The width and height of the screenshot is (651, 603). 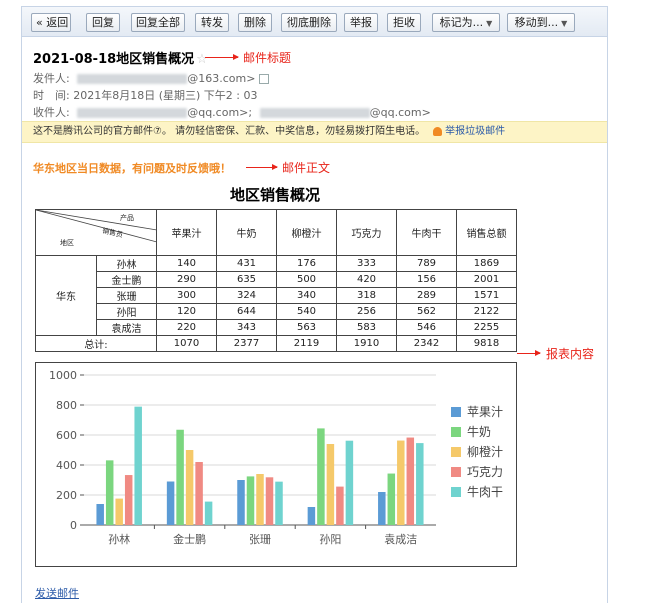 What do you see at coordinates (426, 311) in the screenshot?
I see `table-cell: 562` at bounding box center [426, 311].